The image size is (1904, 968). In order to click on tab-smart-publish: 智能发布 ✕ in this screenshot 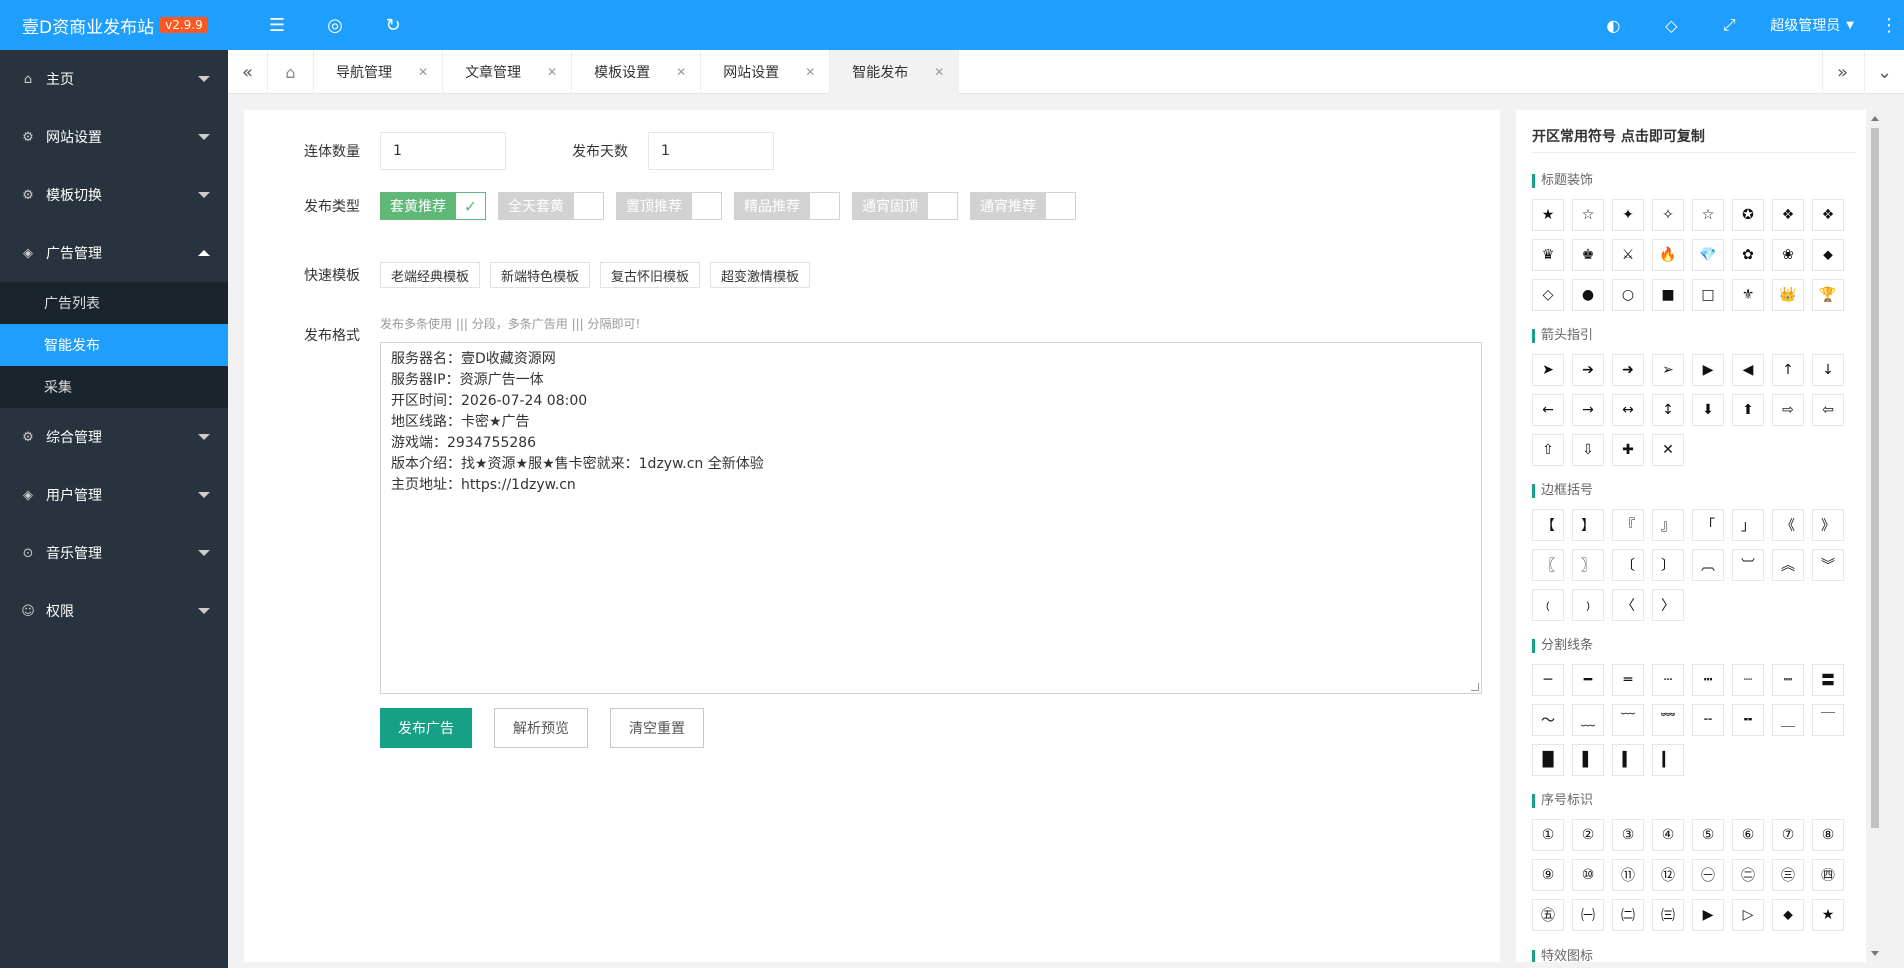, I will do `click(895, 72)`.